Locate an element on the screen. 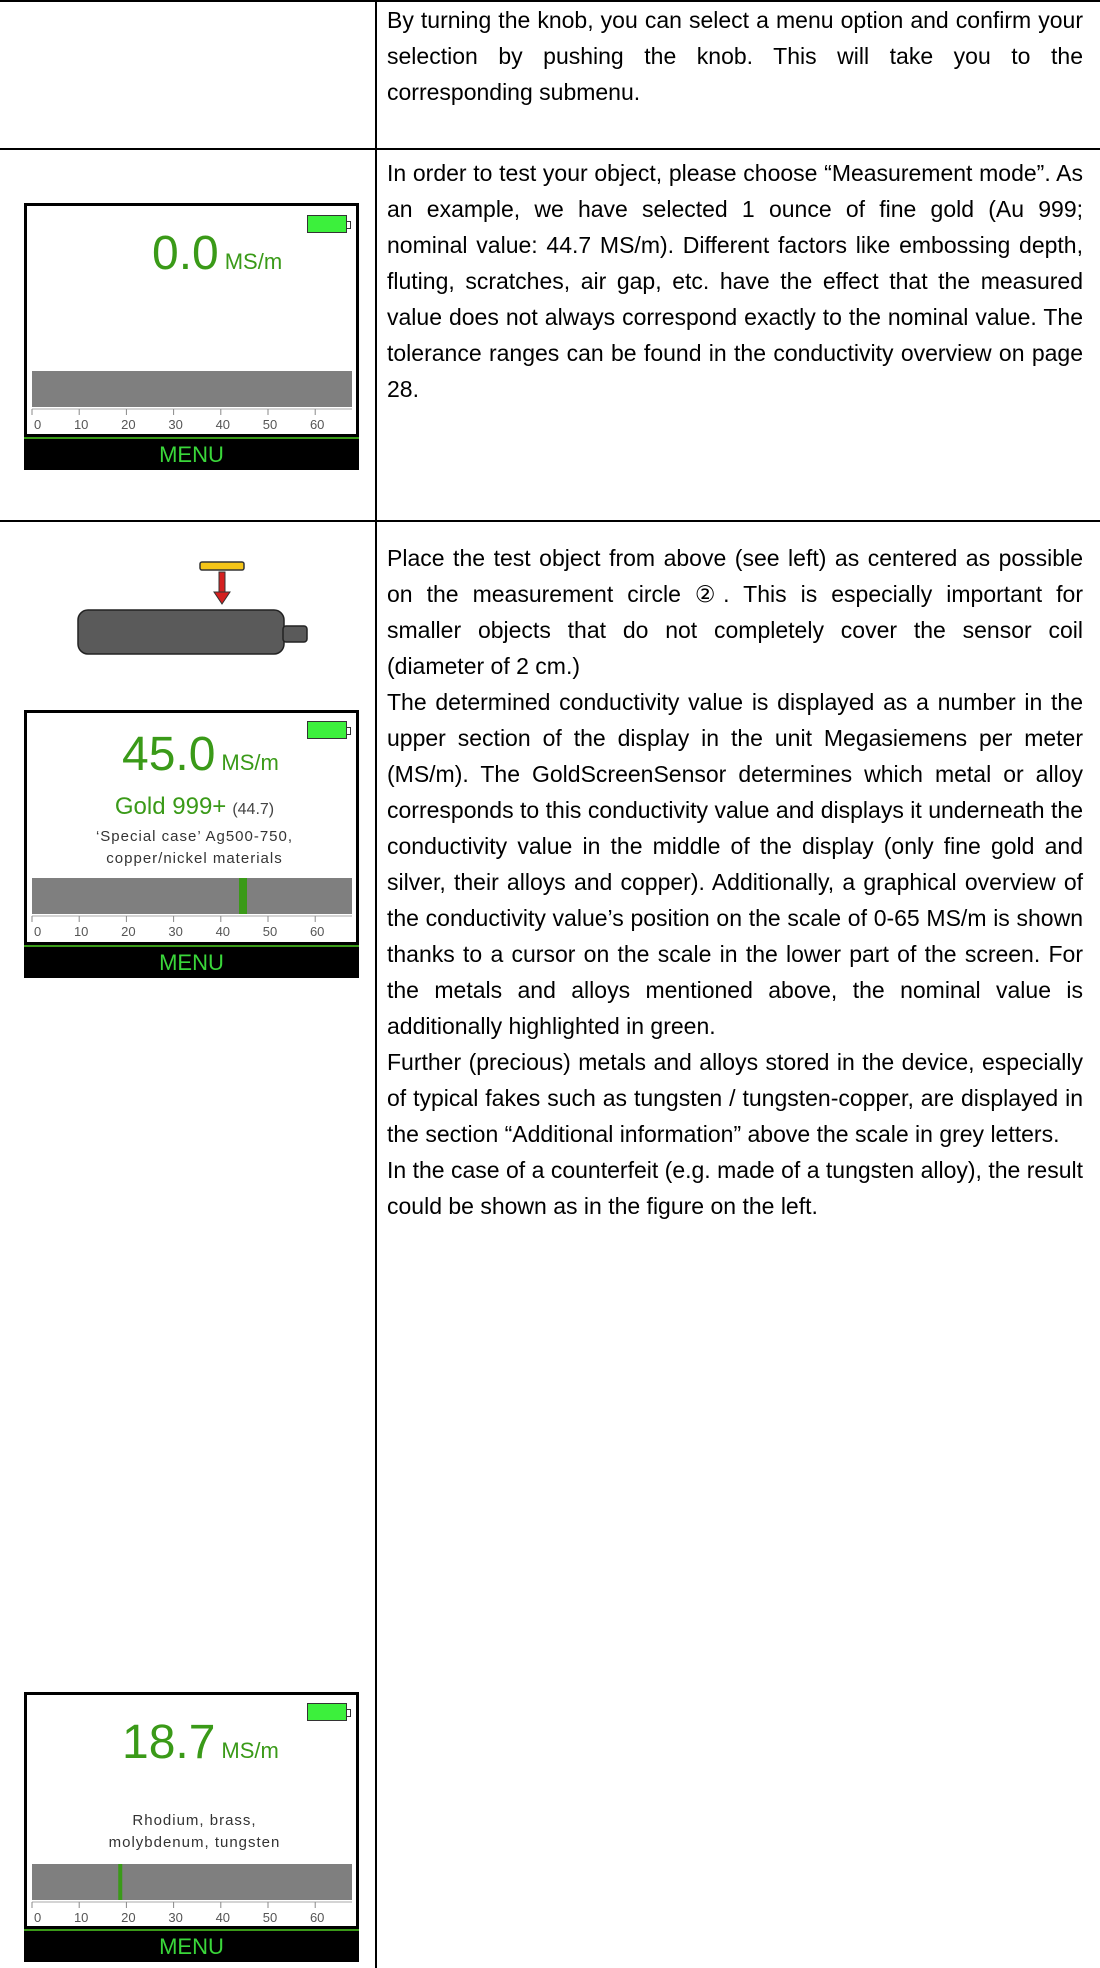 The height and width of the screenshot is (1968, 1100). conductivity-reading: 45.0 MS/m is located at coordinates (200, 754).